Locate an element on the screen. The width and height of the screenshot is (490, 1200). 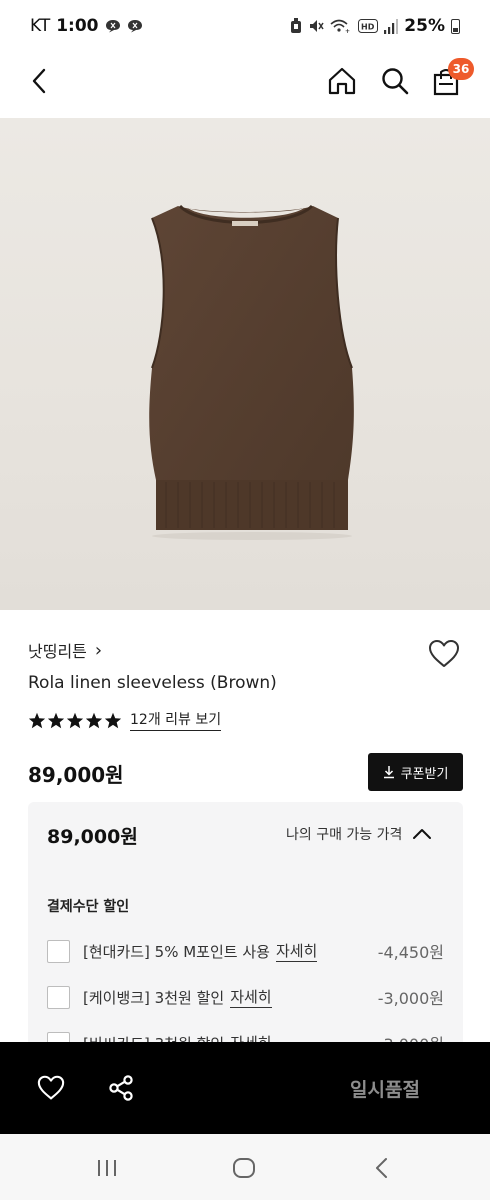
carrier-label: KT is located at coordinates (40, 26).